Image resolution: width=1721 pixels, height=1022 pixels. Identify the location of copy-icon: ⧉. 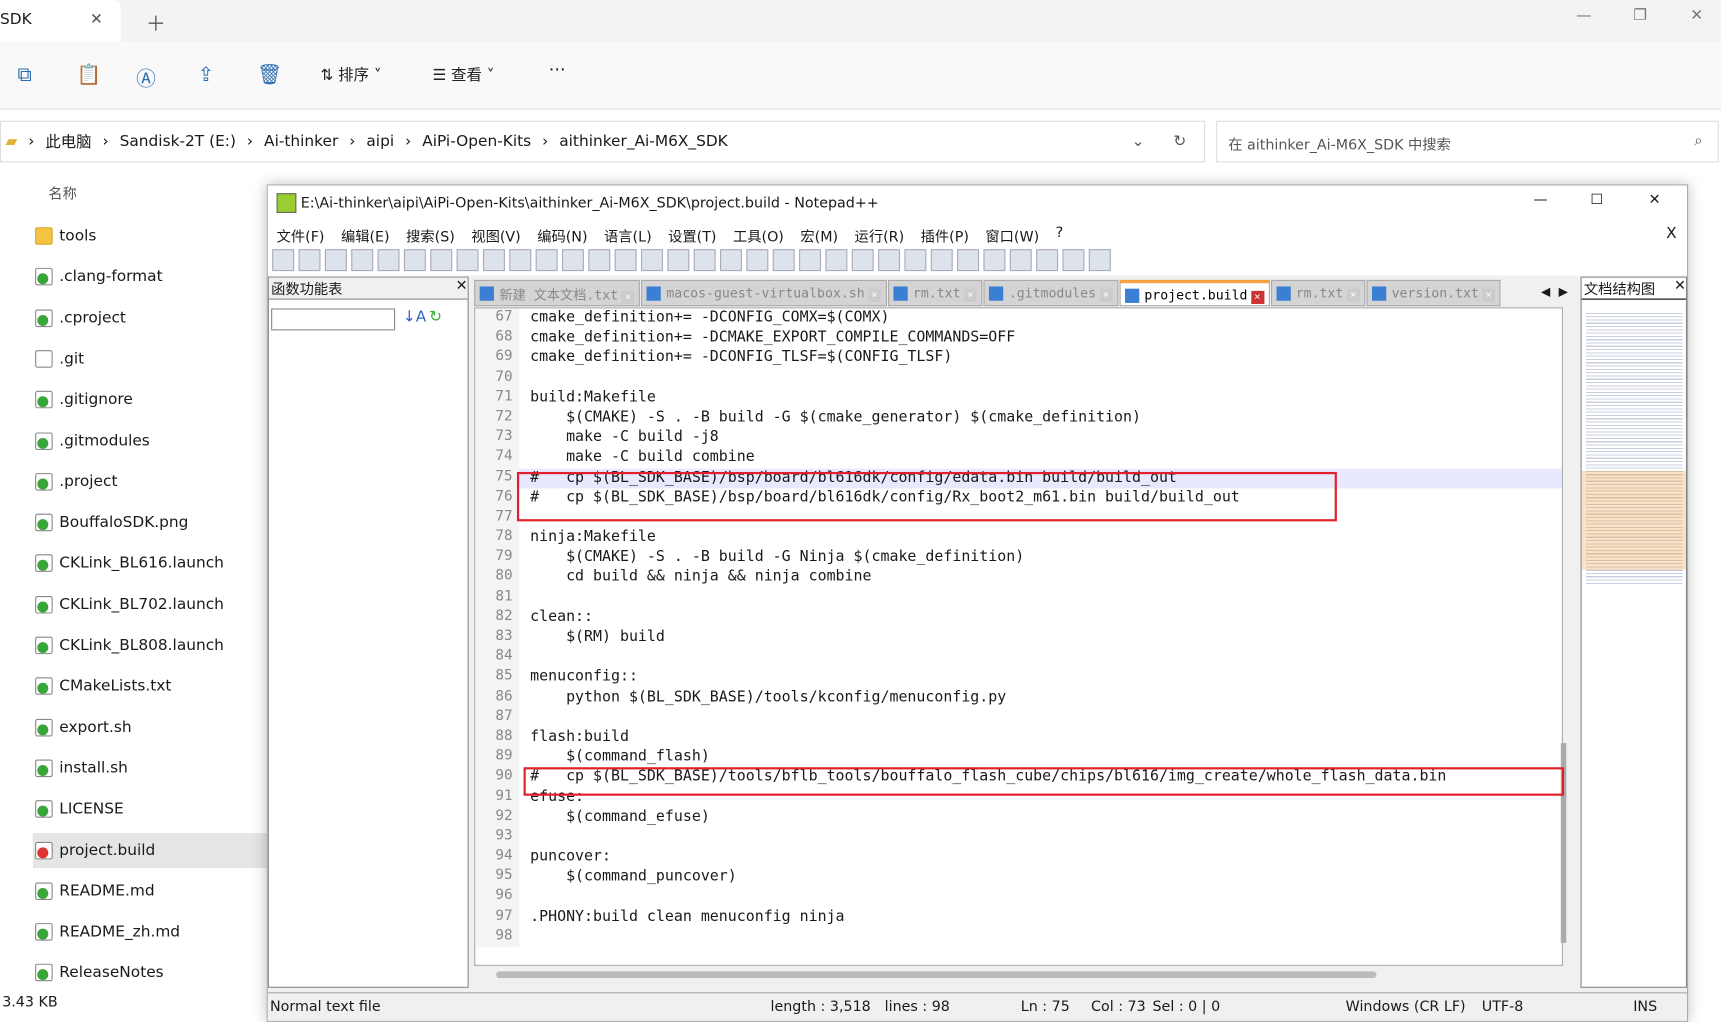
(25, 75).